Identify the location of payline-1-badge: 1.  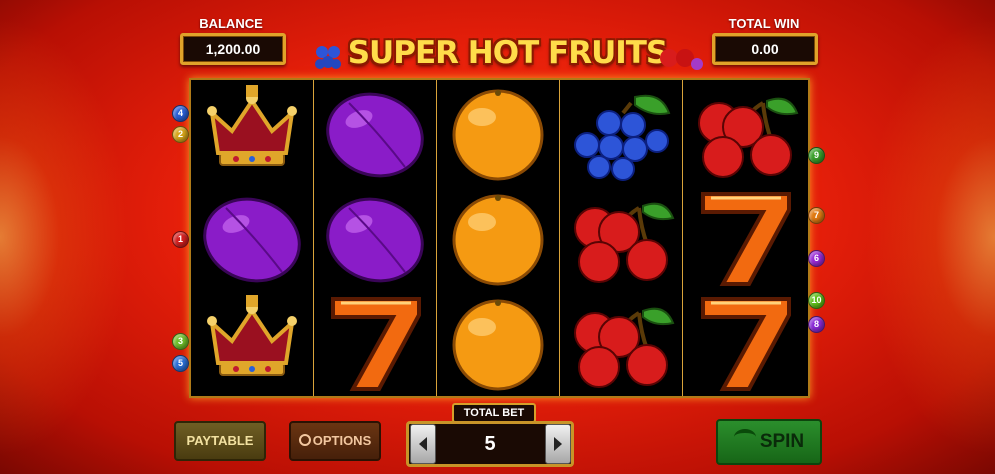
(180, 239).